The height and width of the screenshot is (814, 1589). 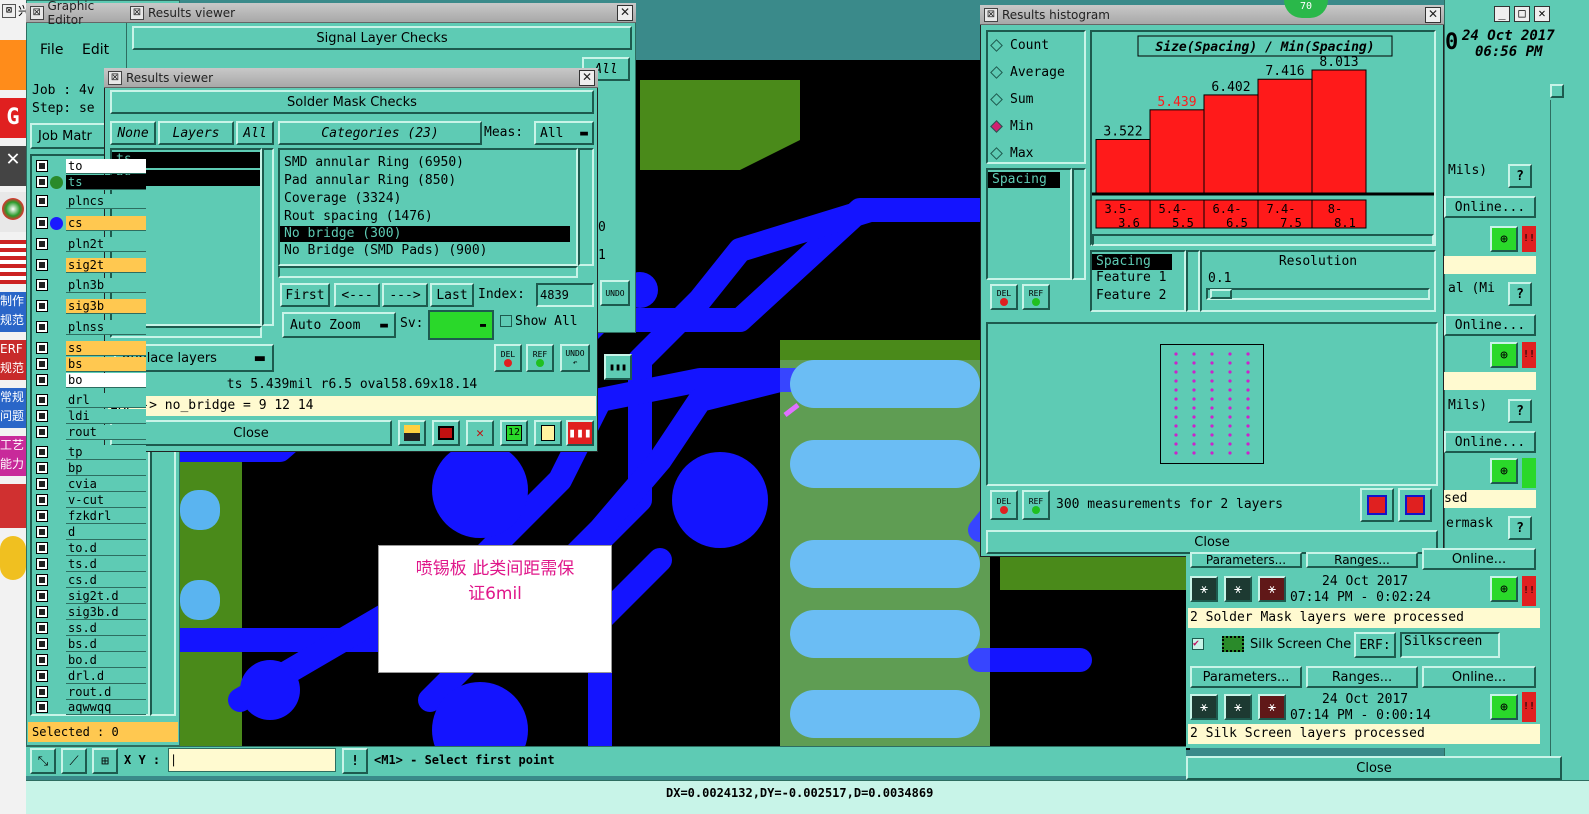 What do you see at coordinates (13, 212) in the screenshot?
I see `ball-icon` at bounding box center [13, 212].